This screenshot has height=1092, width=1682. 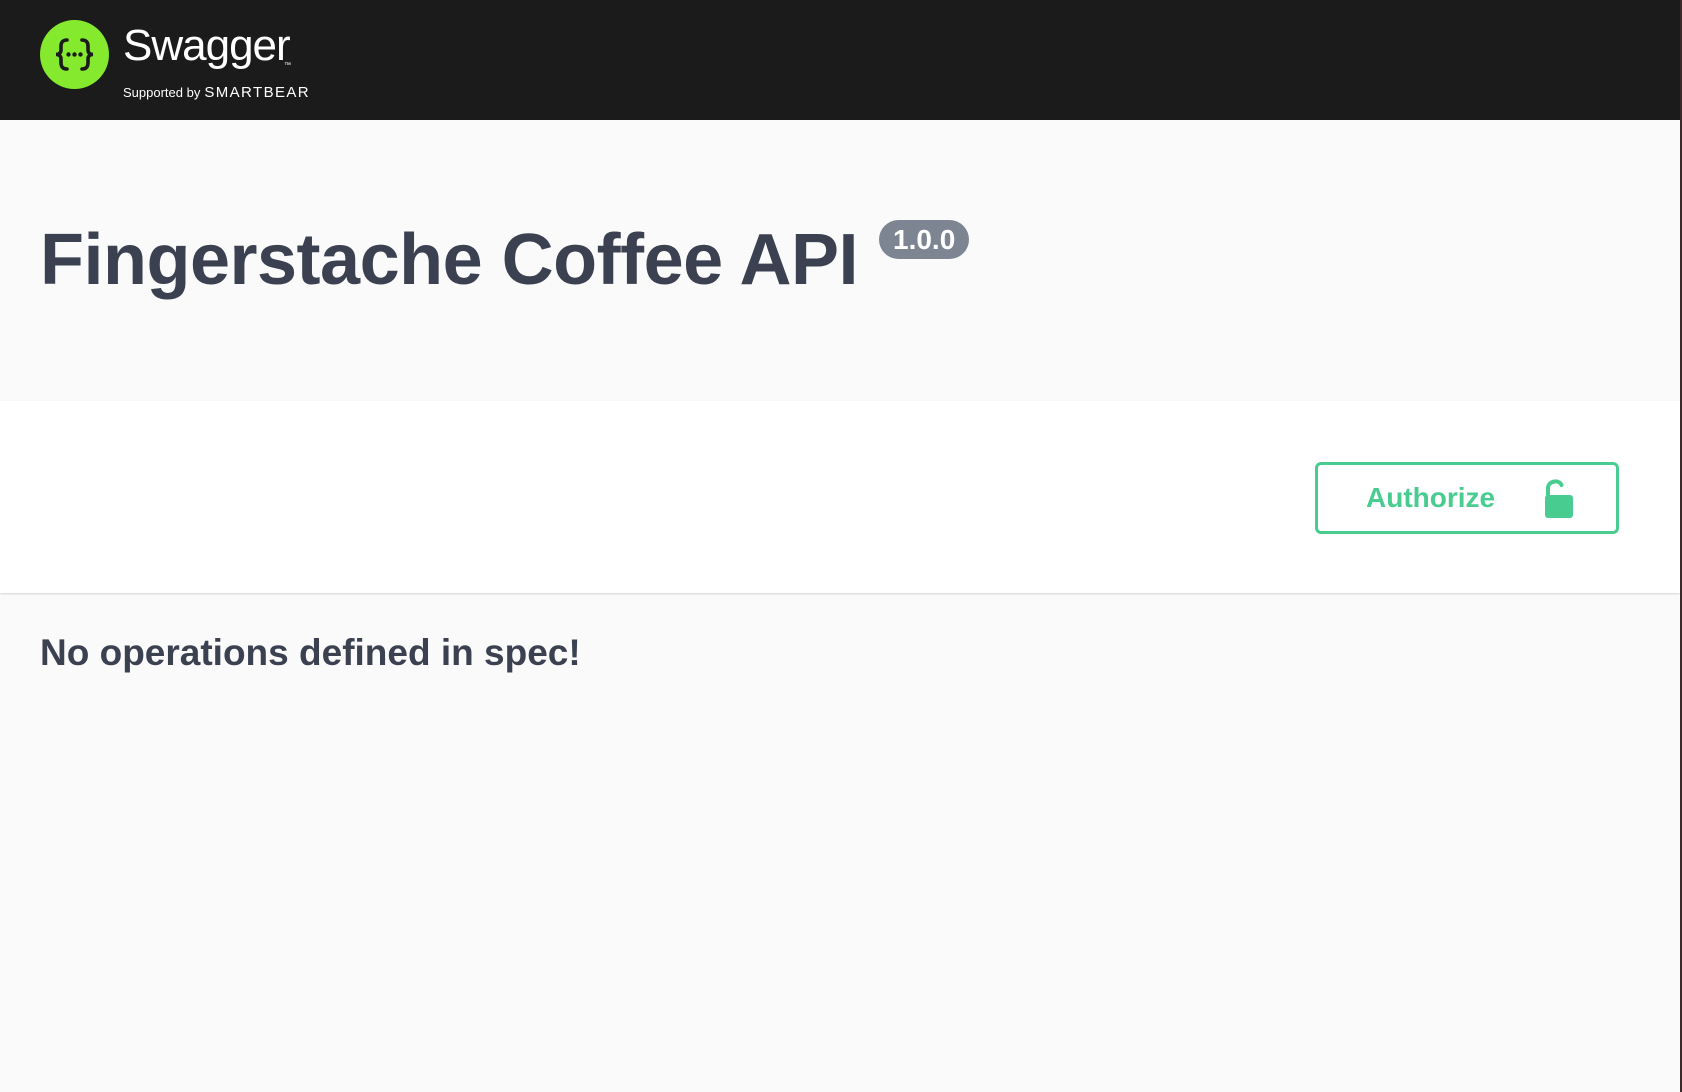 What do you see at coordinates (207, 46) in the screenshot?
I see `brand-name: Swagger` at bounding box center [207, 46].